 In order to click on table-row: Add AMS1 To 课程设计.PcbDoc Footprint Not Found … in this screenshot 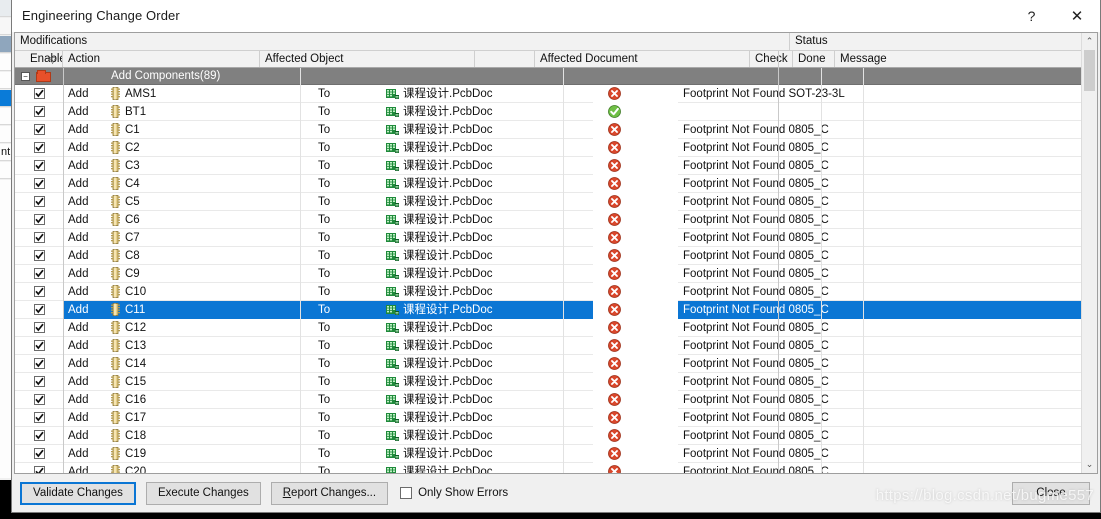, I will do `click(556, 93)`.